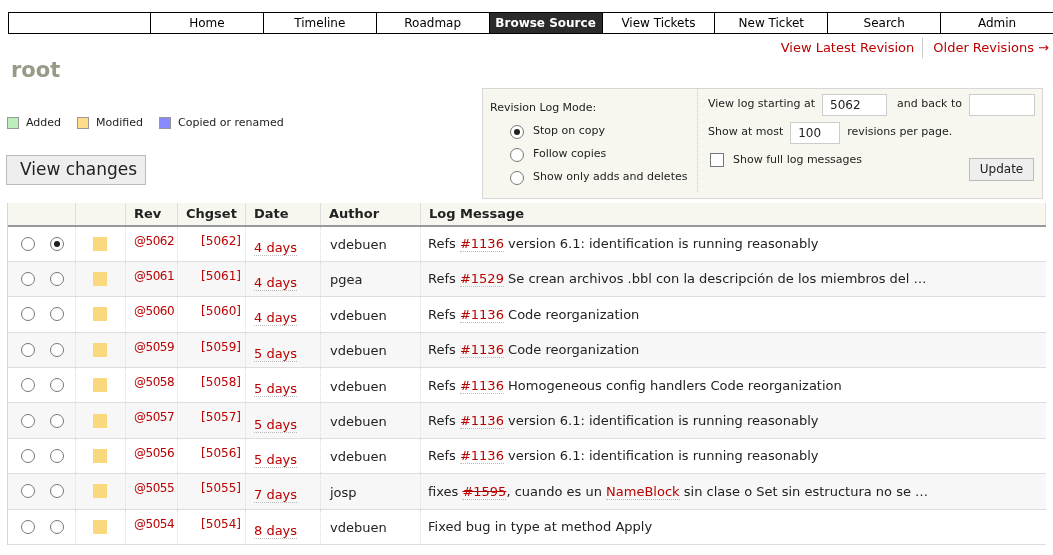  Describe the element at coordinates (1001, 104) in the screenshot. I see `back-to-field` at that location.